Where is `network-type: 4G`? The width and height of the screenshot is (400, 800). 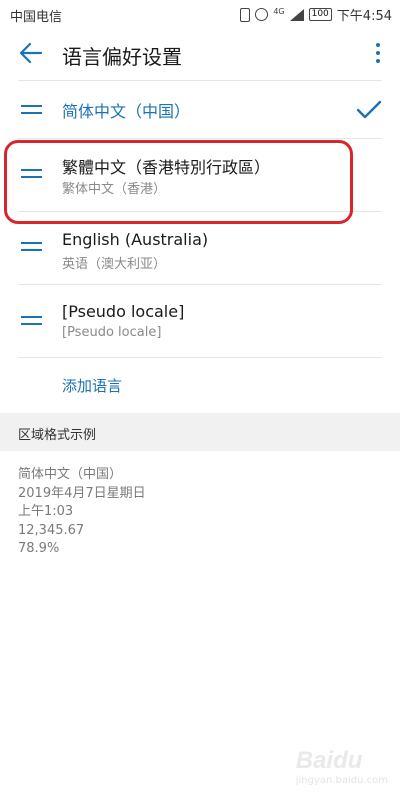 network-type: 4G is located at coordinates (279, 11).